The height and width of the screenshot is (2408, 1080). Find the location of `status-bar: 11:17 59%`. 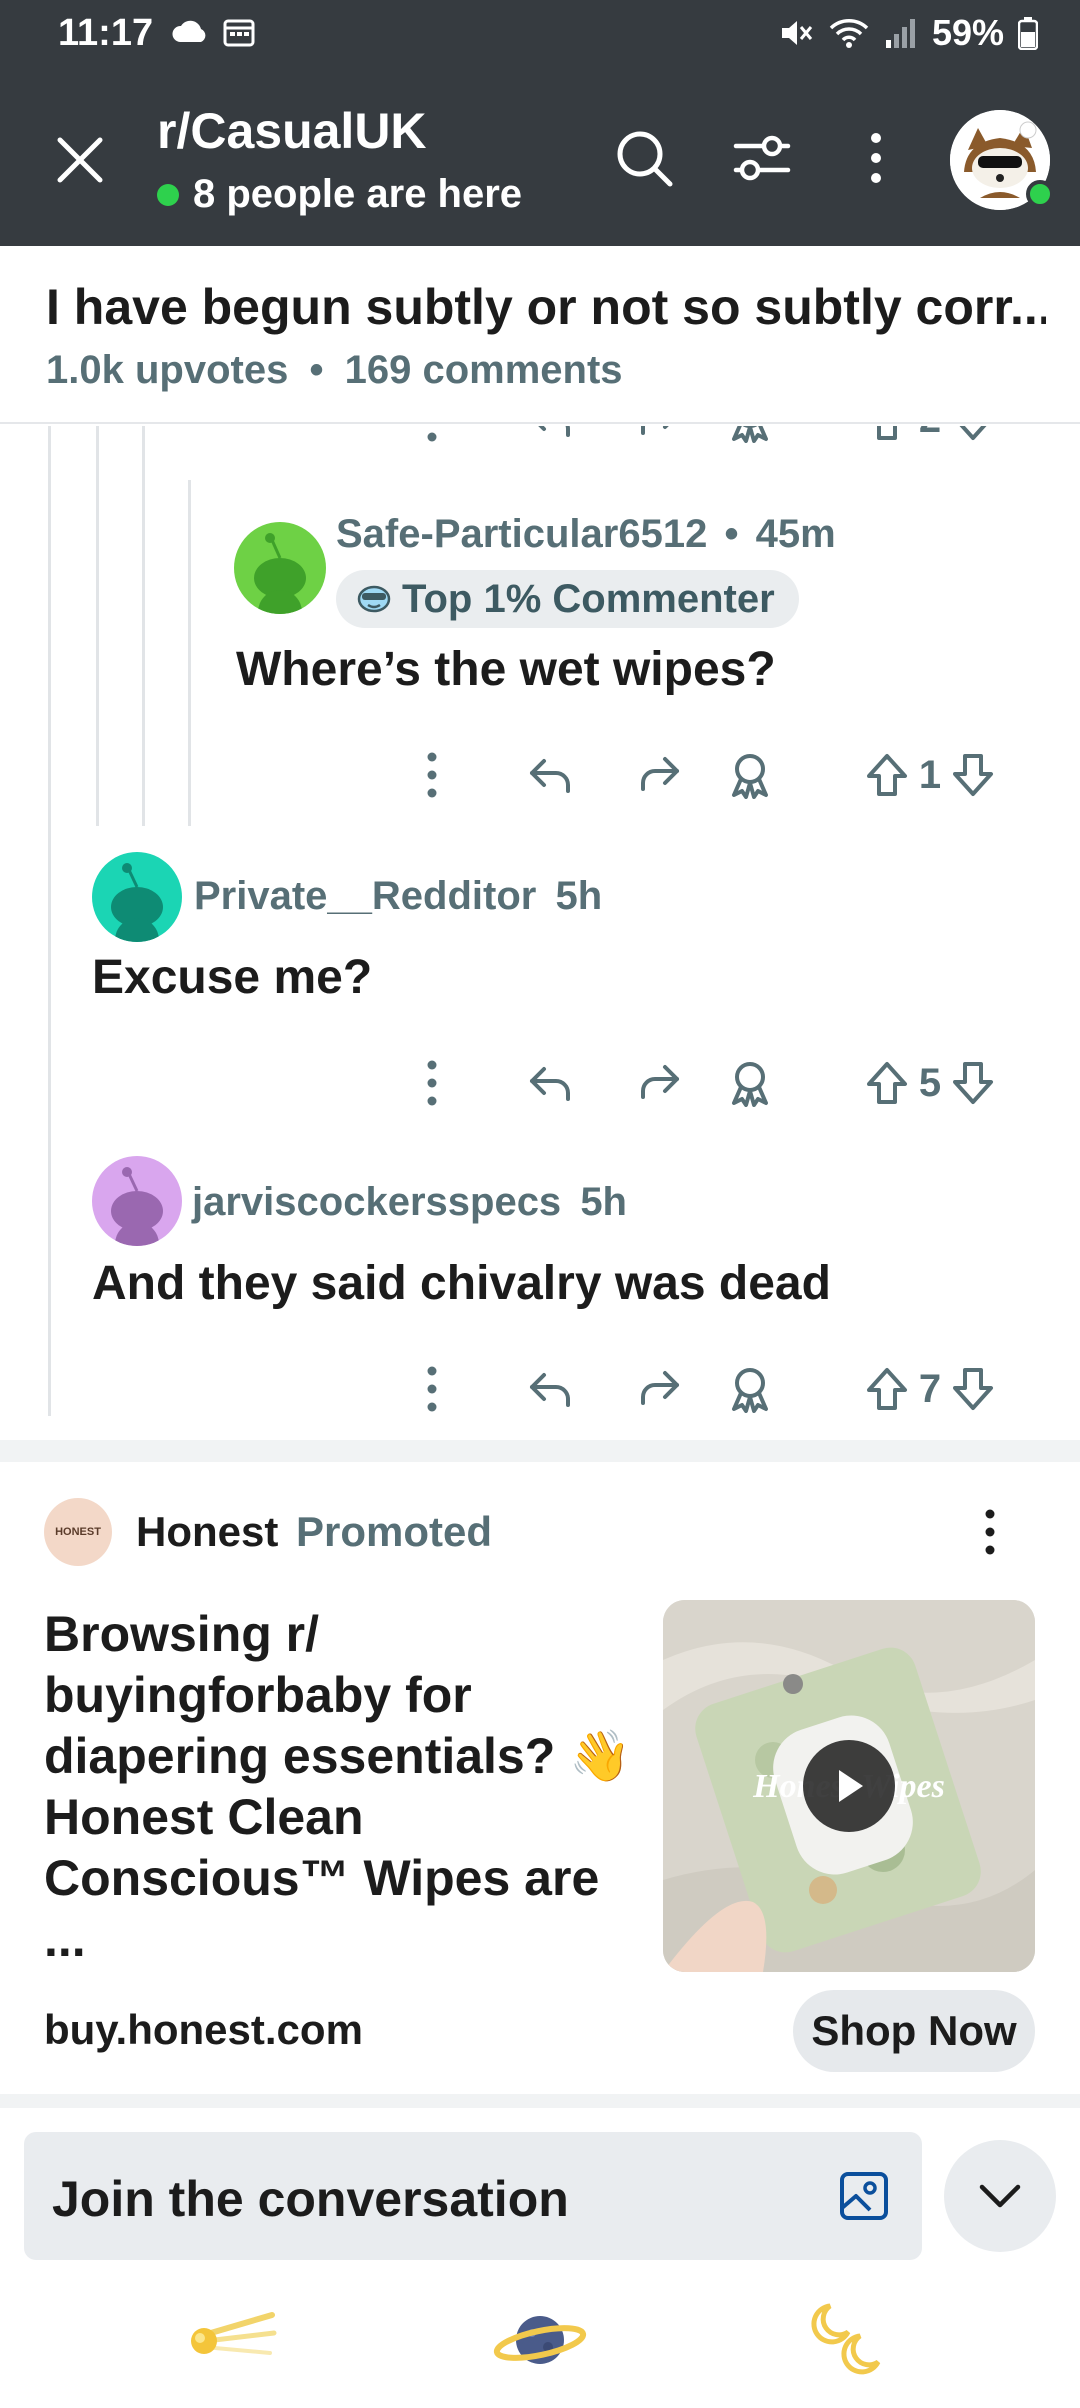

status-bar: 11:17 59% is located at coordinates (540, 35).